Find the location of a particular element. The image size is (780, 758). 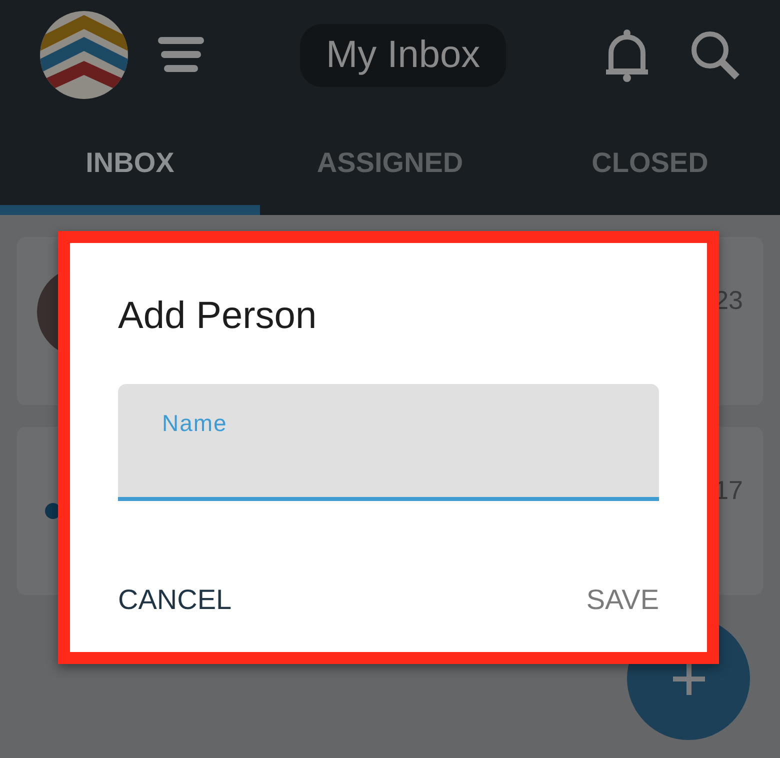

dialog-title: Add Person is located at coordinates (218, 316).